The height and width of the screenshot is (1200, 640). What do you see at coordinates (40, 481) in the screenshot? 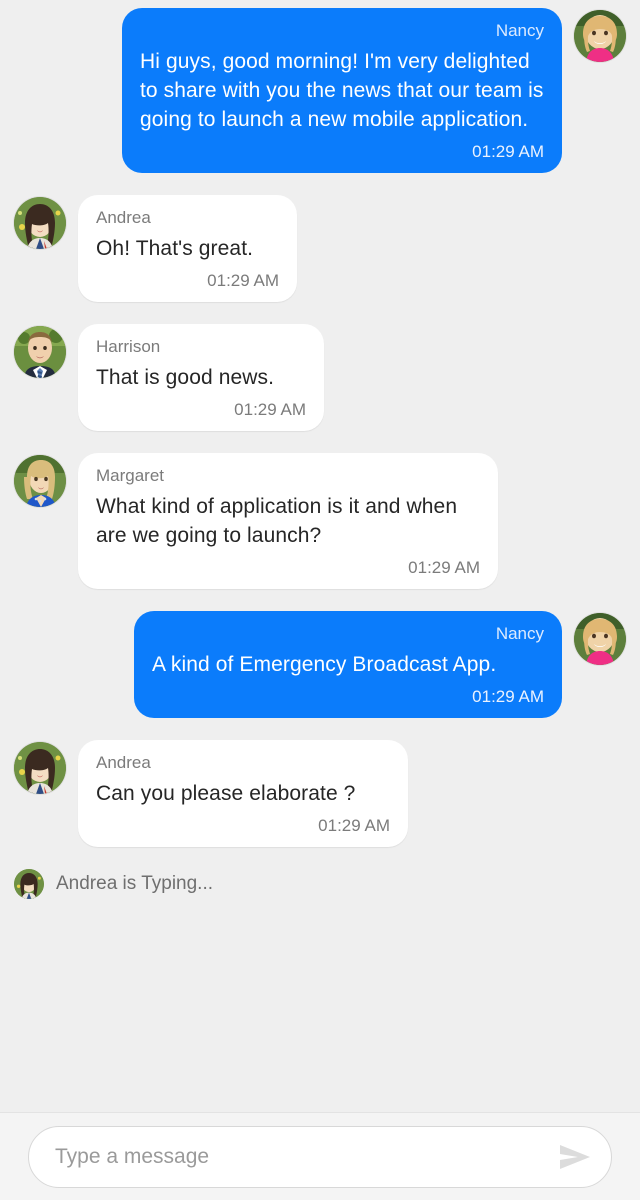
I see `avatar-margaret` at bounding box center [40, 481].